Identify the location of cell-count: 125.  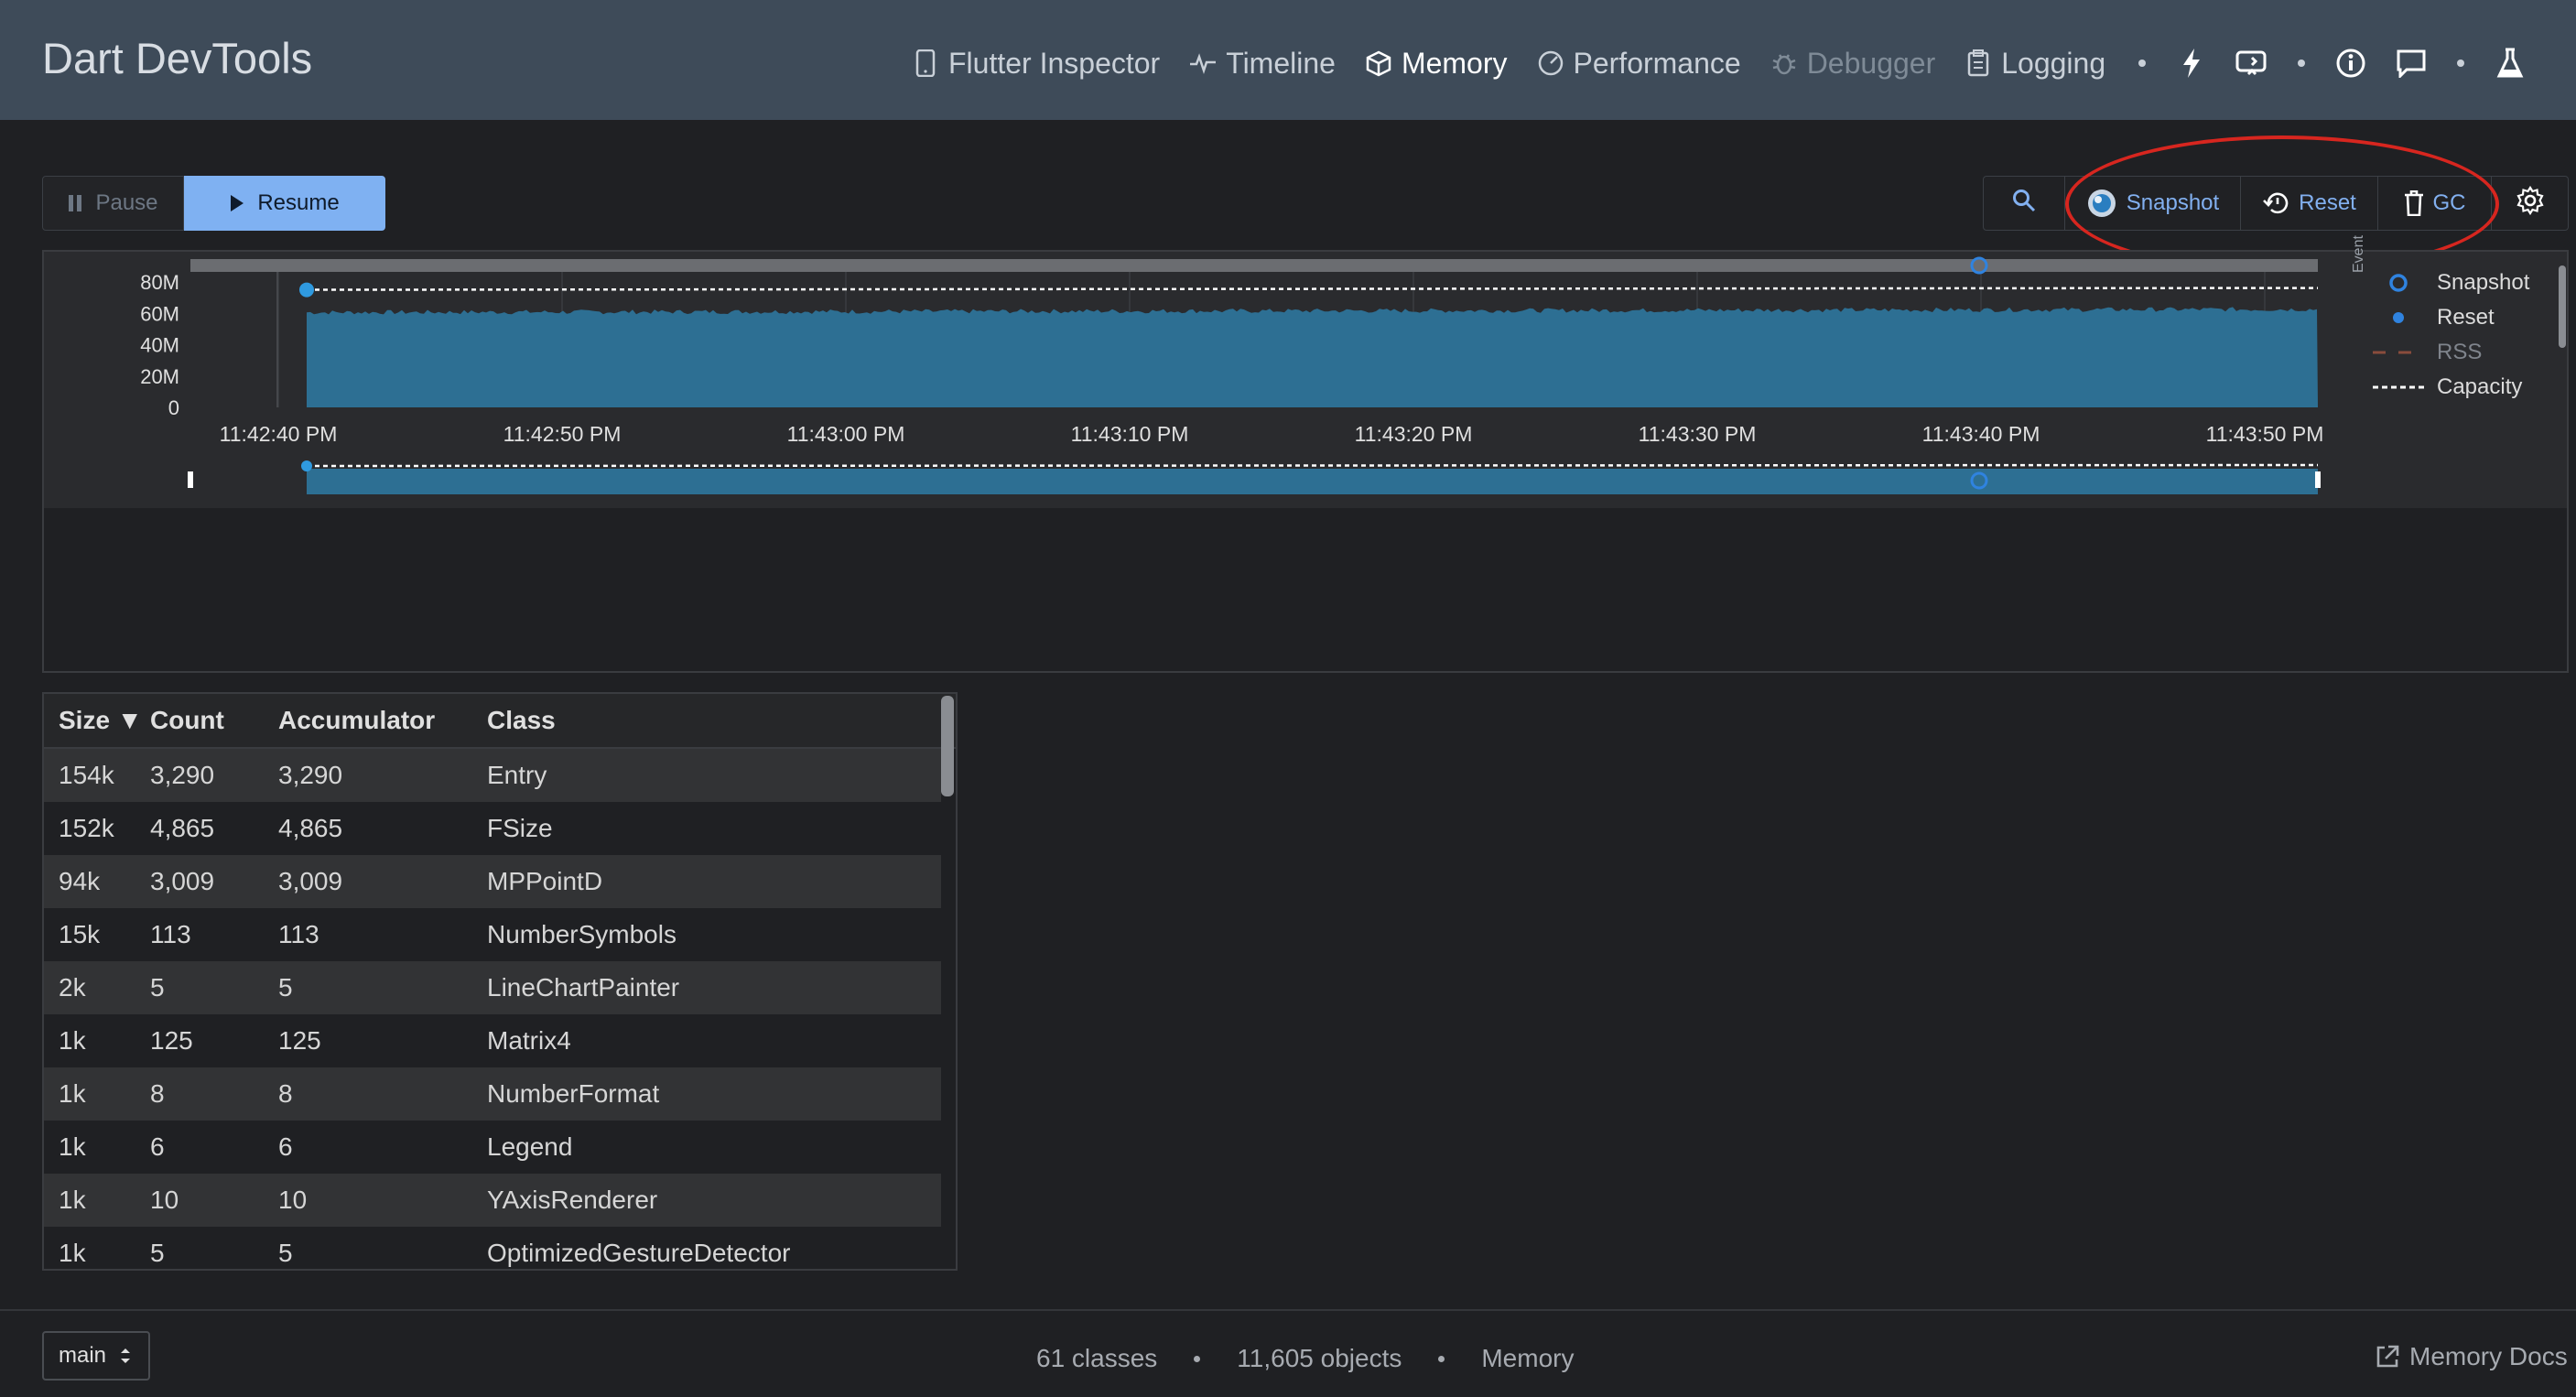
(172, 1040).